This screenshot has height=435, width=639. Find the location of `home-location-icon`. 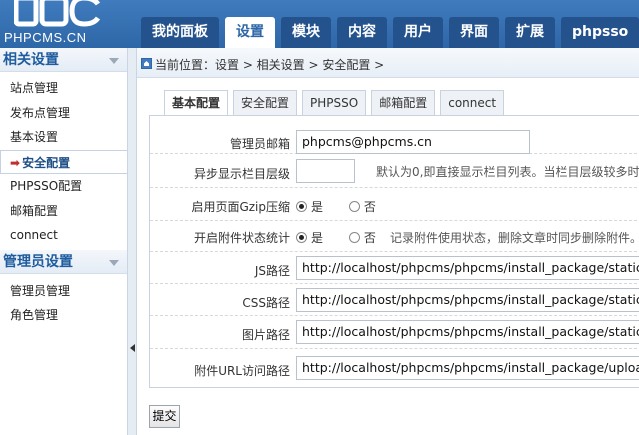

home-location-icon is located at coordinates (146, 63).